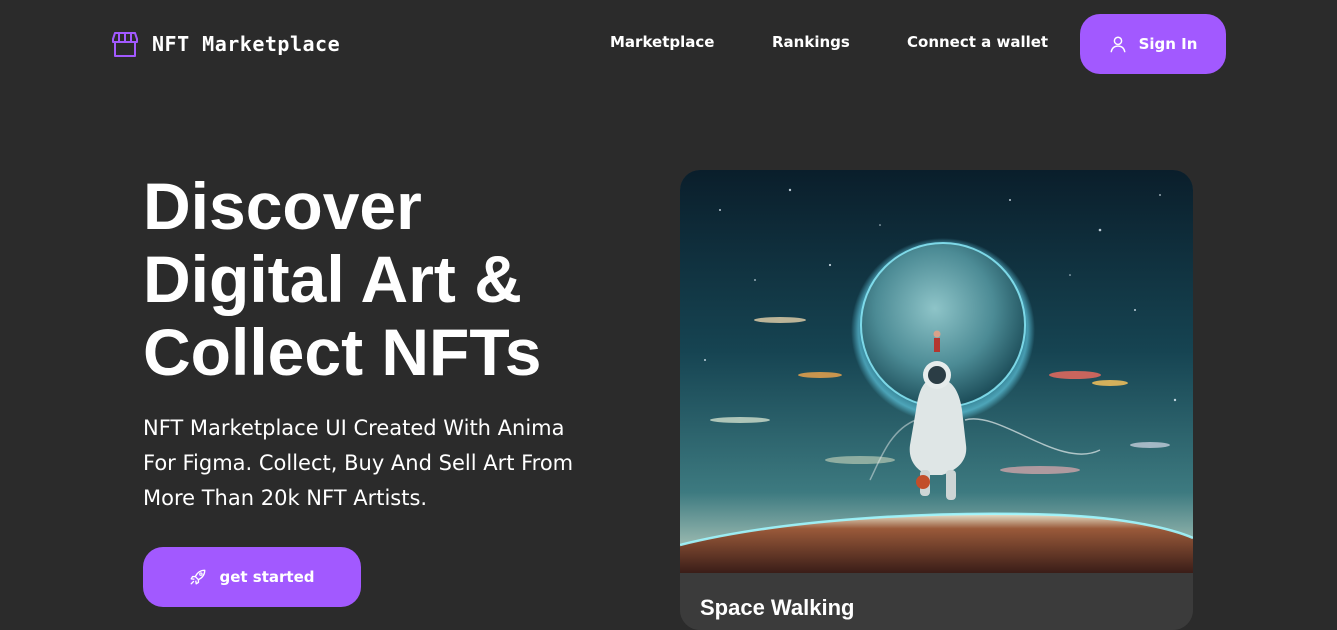  What do you see at coordinates (354, 428) in the screenshot?
I see `hero-subtitle-line: NFT Marketplace UI Created With Anima` at bounding box center [354, 428].